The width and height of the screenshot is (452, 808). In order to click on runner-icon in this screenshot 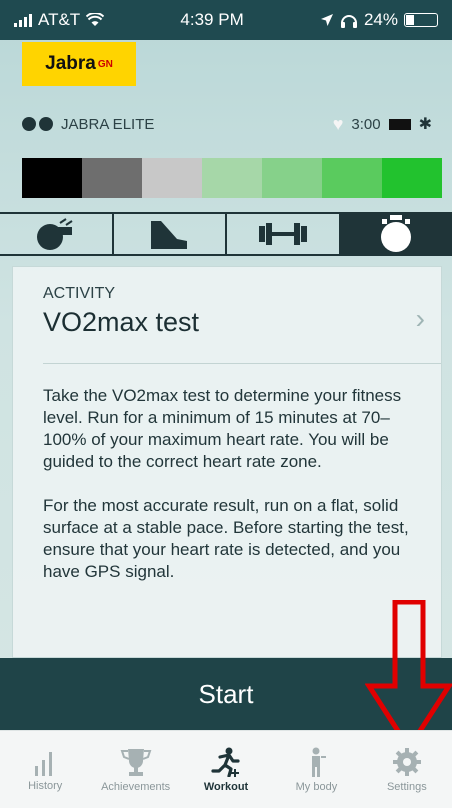, I will do `click(225, 762)`.